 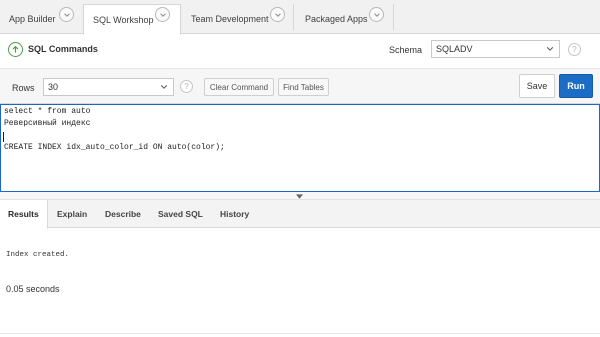 I want to click on page-header: SQL Commands Schema SQLADV ?, so click(x=300, y=50).